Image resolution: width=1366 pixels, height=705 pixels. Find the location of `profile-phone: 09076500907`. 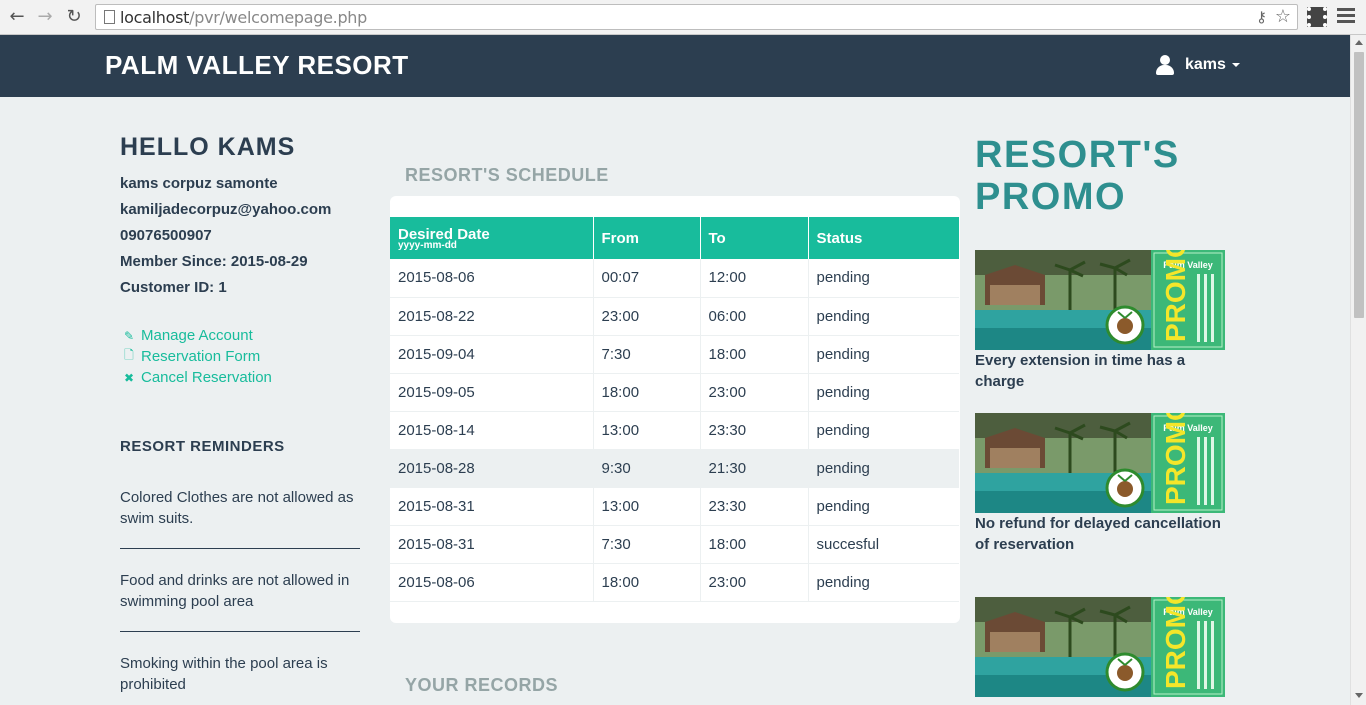

profile-phone: 09076500907 is located at coordinates (166, 235).